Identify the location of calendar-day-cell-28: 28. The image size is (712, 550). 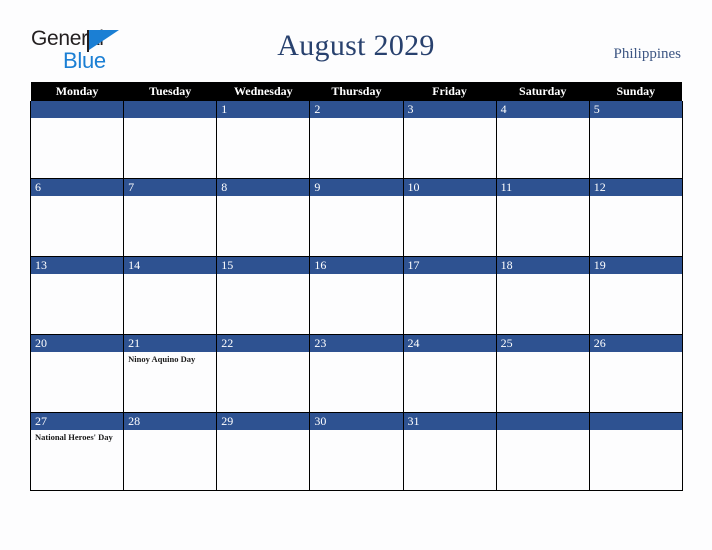
(170, 451).